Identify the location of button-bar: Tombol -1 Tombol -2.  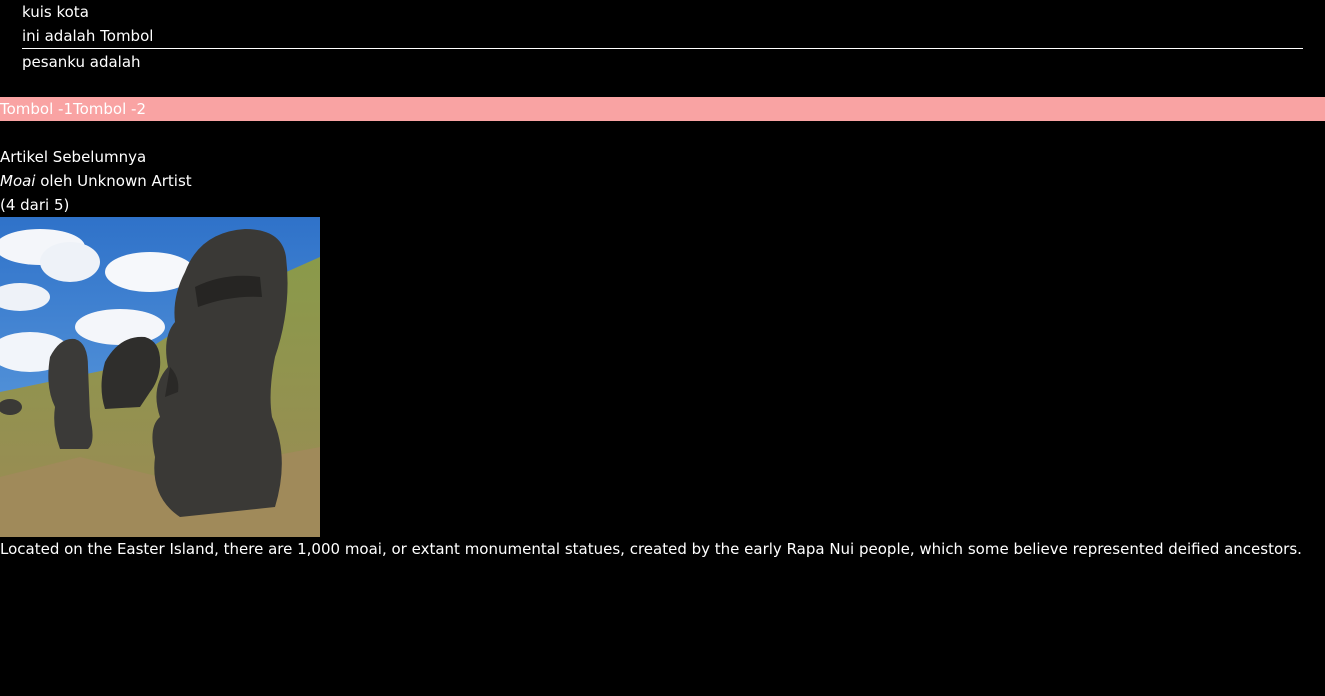
(662, 109).